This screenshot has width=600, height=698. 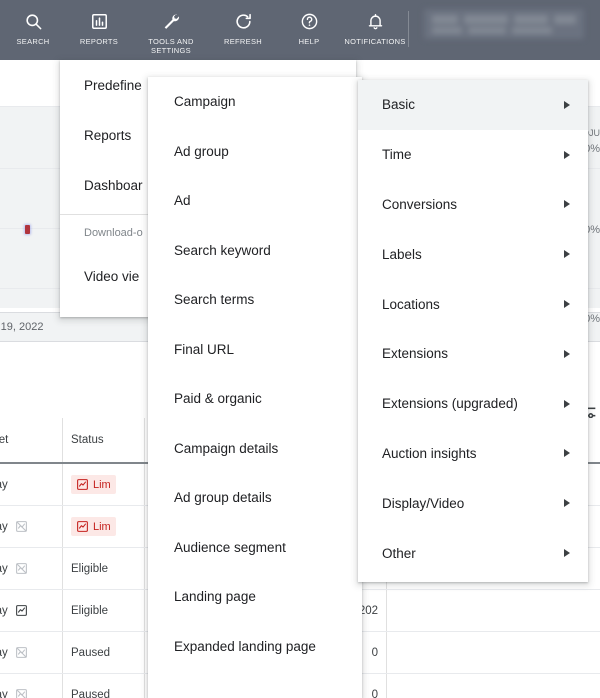 I want to click on report-category-item-label: Labels, so click(x=402, y=254).